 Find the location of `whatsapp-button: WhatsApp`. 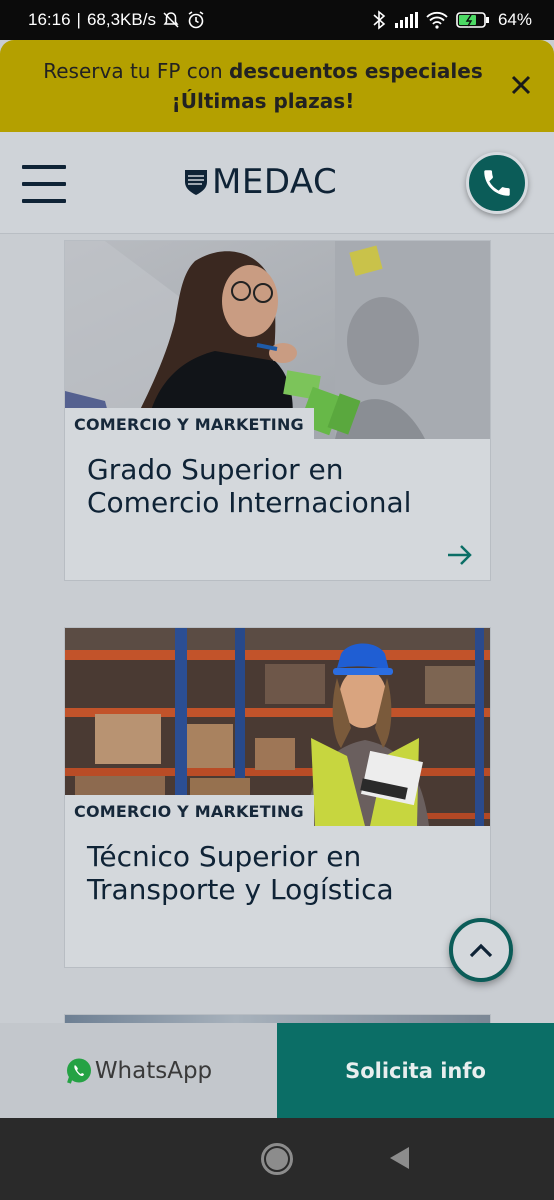

whatsapp-button: WhatsApp is located at coordinates (138, 1070).